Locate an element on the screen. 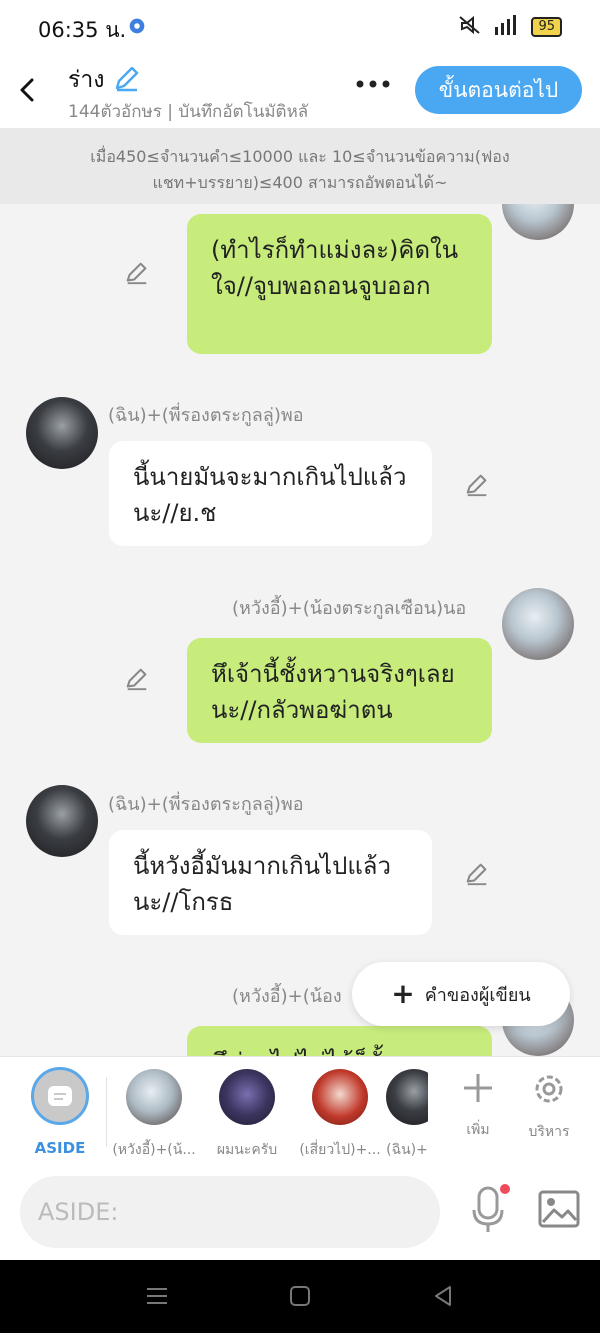 This screenshot has width=600, height=1333. more-options-button is located at coordinates (374, 85).